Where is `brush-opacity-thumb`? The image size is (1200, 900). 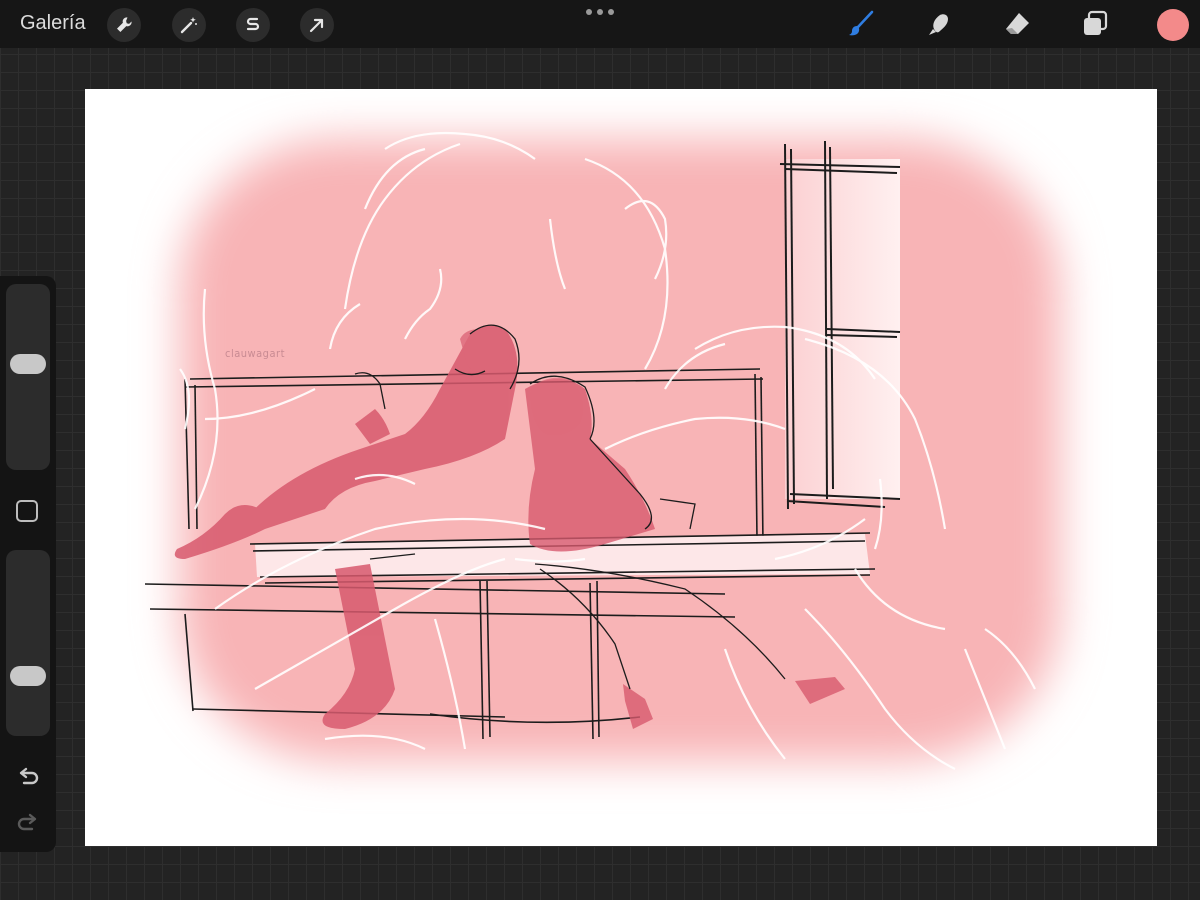
brush-opacity-thumb is located at coordinates (28, 676).